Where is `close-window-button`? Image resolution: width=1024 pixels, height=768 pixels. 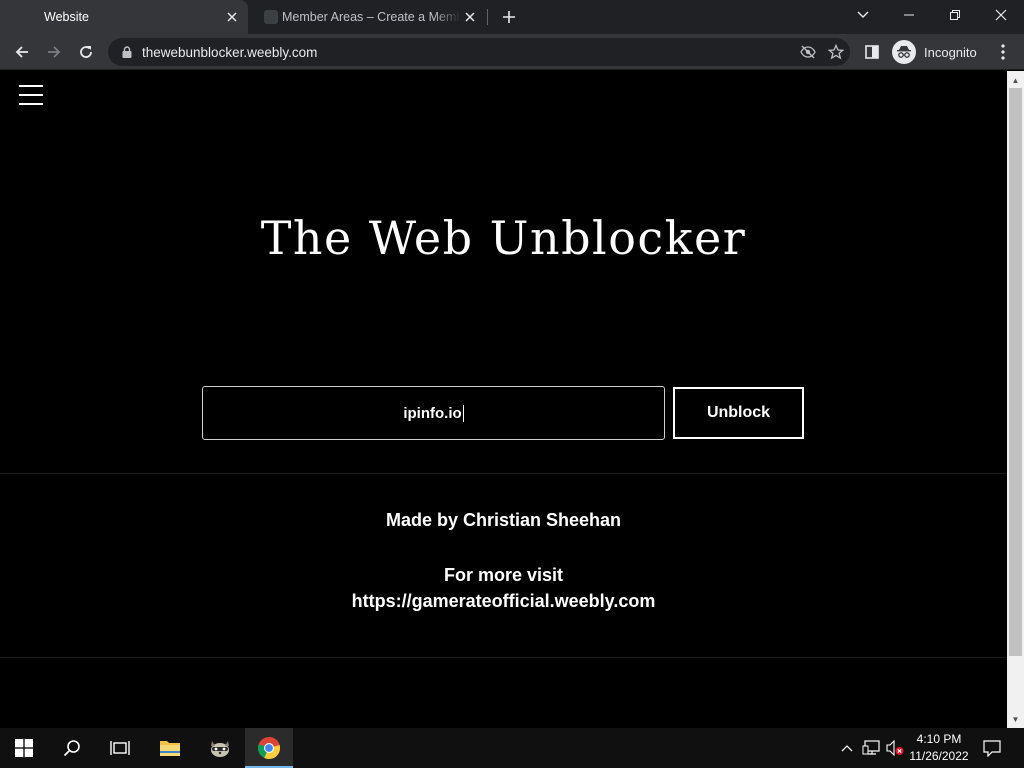
close-window-button is located at coordinates (1001, 15).